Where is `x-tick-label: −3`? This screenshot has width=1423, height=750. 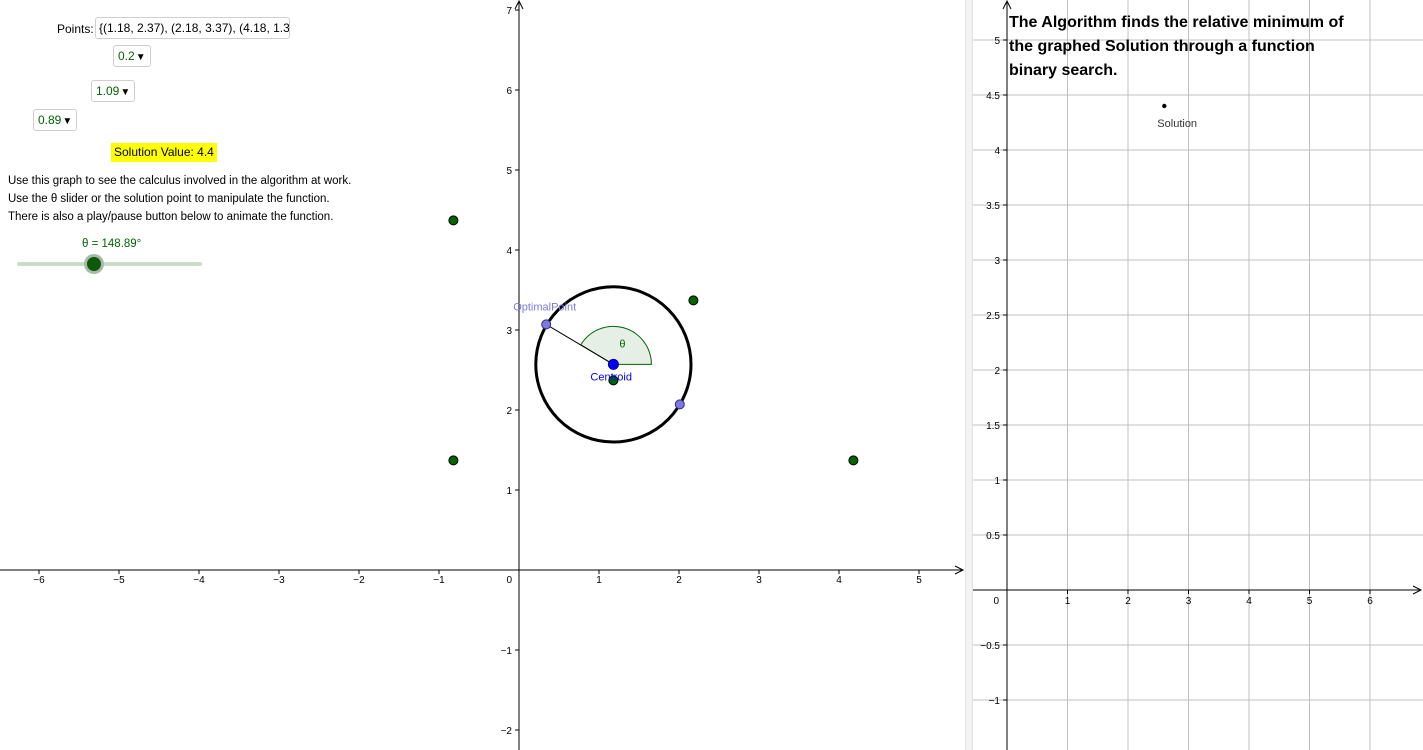
x-tick-label: −3 is located at coordinates (279, 580).